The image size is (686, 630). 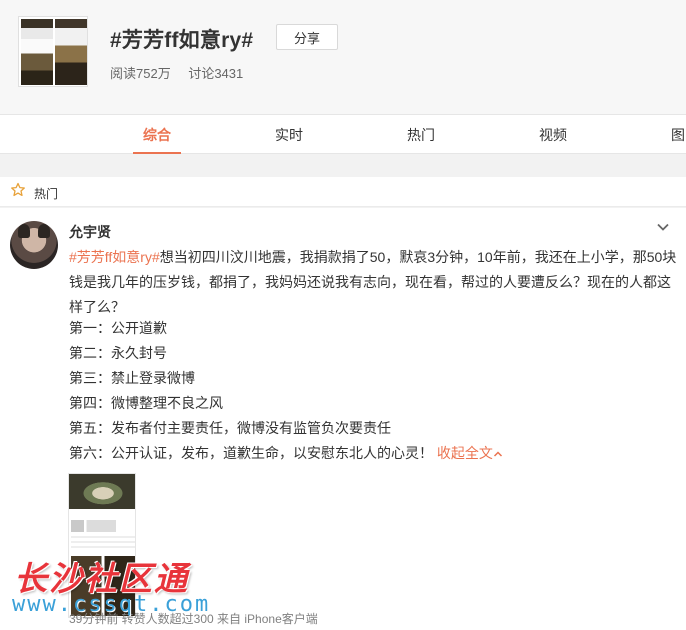 What do you see at coordinates (34, 245) in the screenshot?
I see `avatar` at bounding box center [34, 245].